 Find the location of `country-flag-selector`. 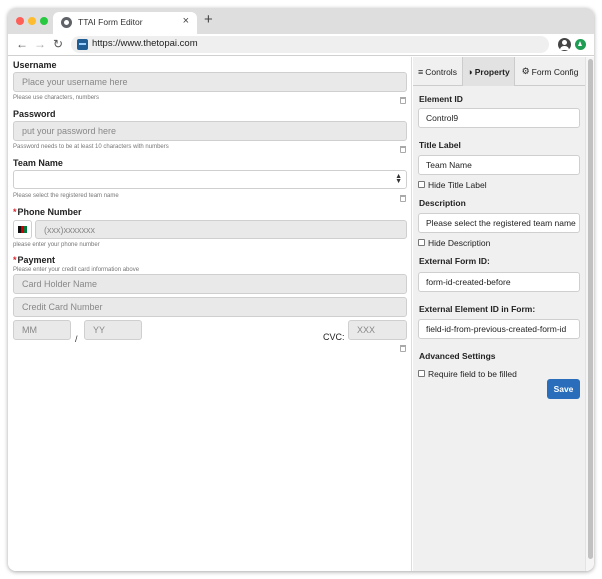

country-flag-selector is located at coordinates (22, 229).